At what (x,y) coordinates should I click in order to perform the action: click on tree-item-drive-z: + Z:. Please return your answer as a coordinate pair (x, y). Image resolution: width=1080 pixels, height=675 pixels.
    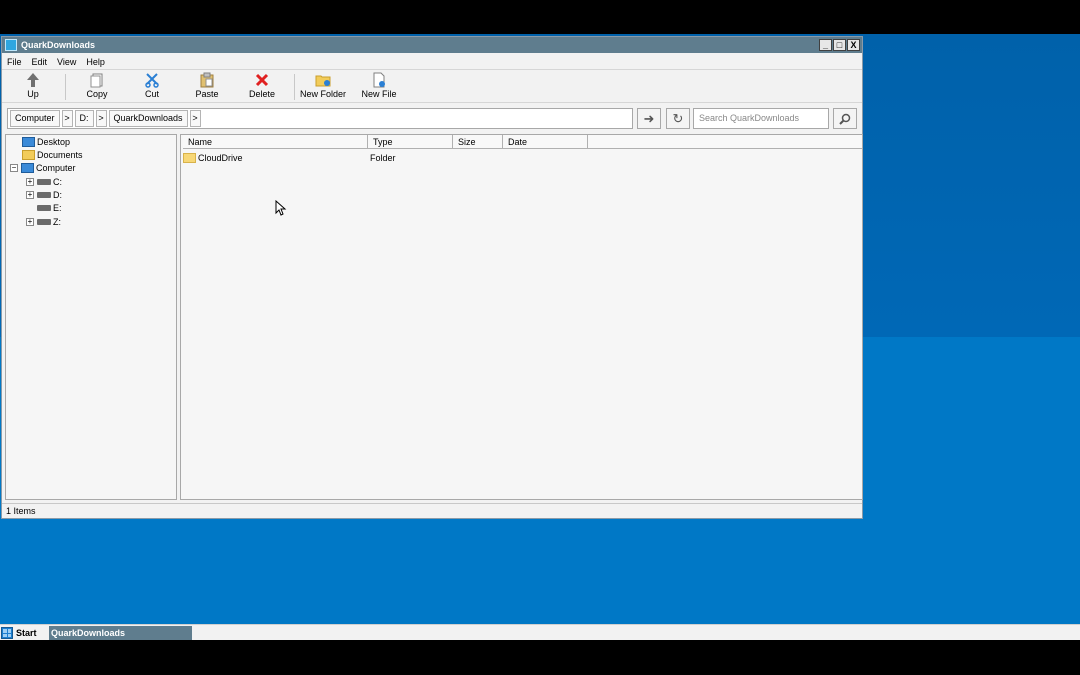
    Looking at the image, I should click on (43, 222).